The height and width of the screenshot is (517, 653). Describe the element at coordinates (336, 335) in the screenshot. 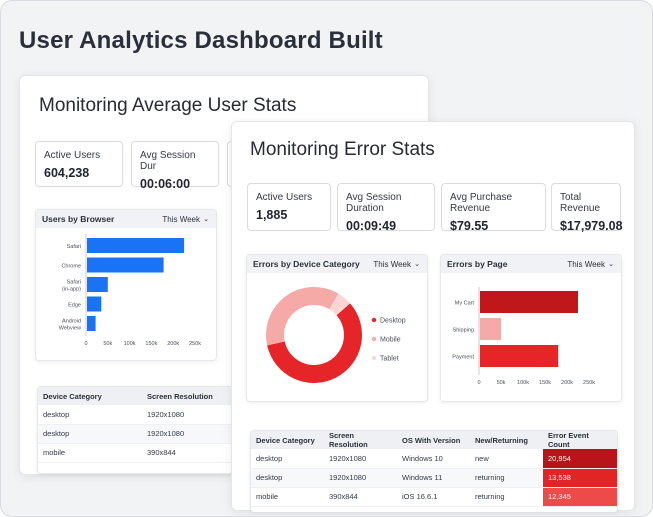

I see `device-donut-chart: Desktop Mobile Tablet` at that location.